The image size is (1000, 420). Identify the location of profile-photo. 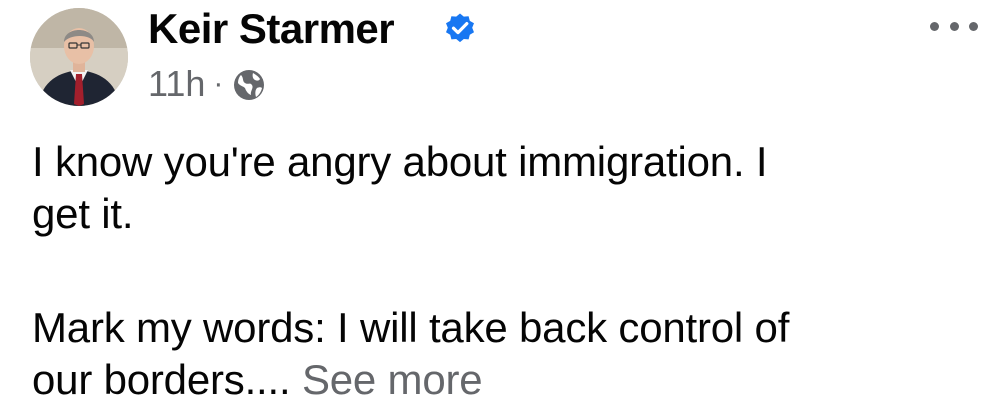
(79, 57).